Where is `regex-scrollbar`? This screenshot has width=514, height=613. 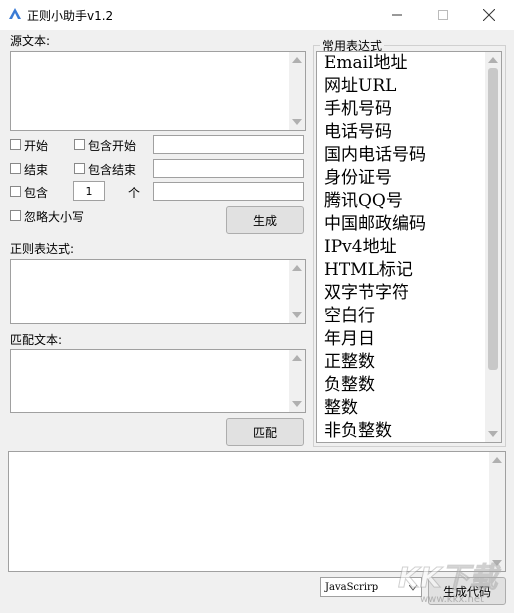
regex-scrollbar is located at coordinates (297, 291).